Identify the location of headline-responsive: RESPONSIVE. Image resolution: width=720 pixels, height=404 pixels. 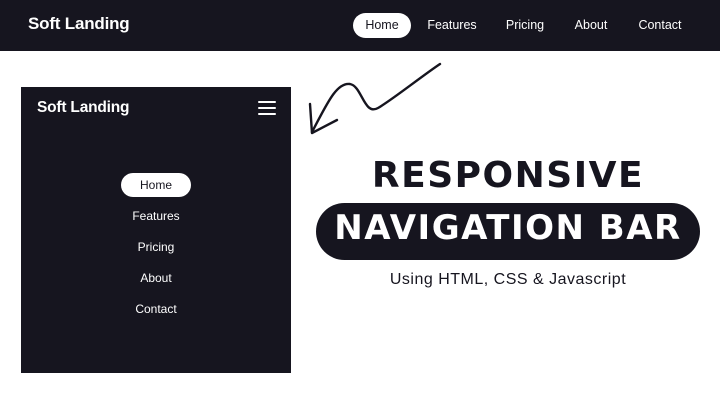
(508, 175).